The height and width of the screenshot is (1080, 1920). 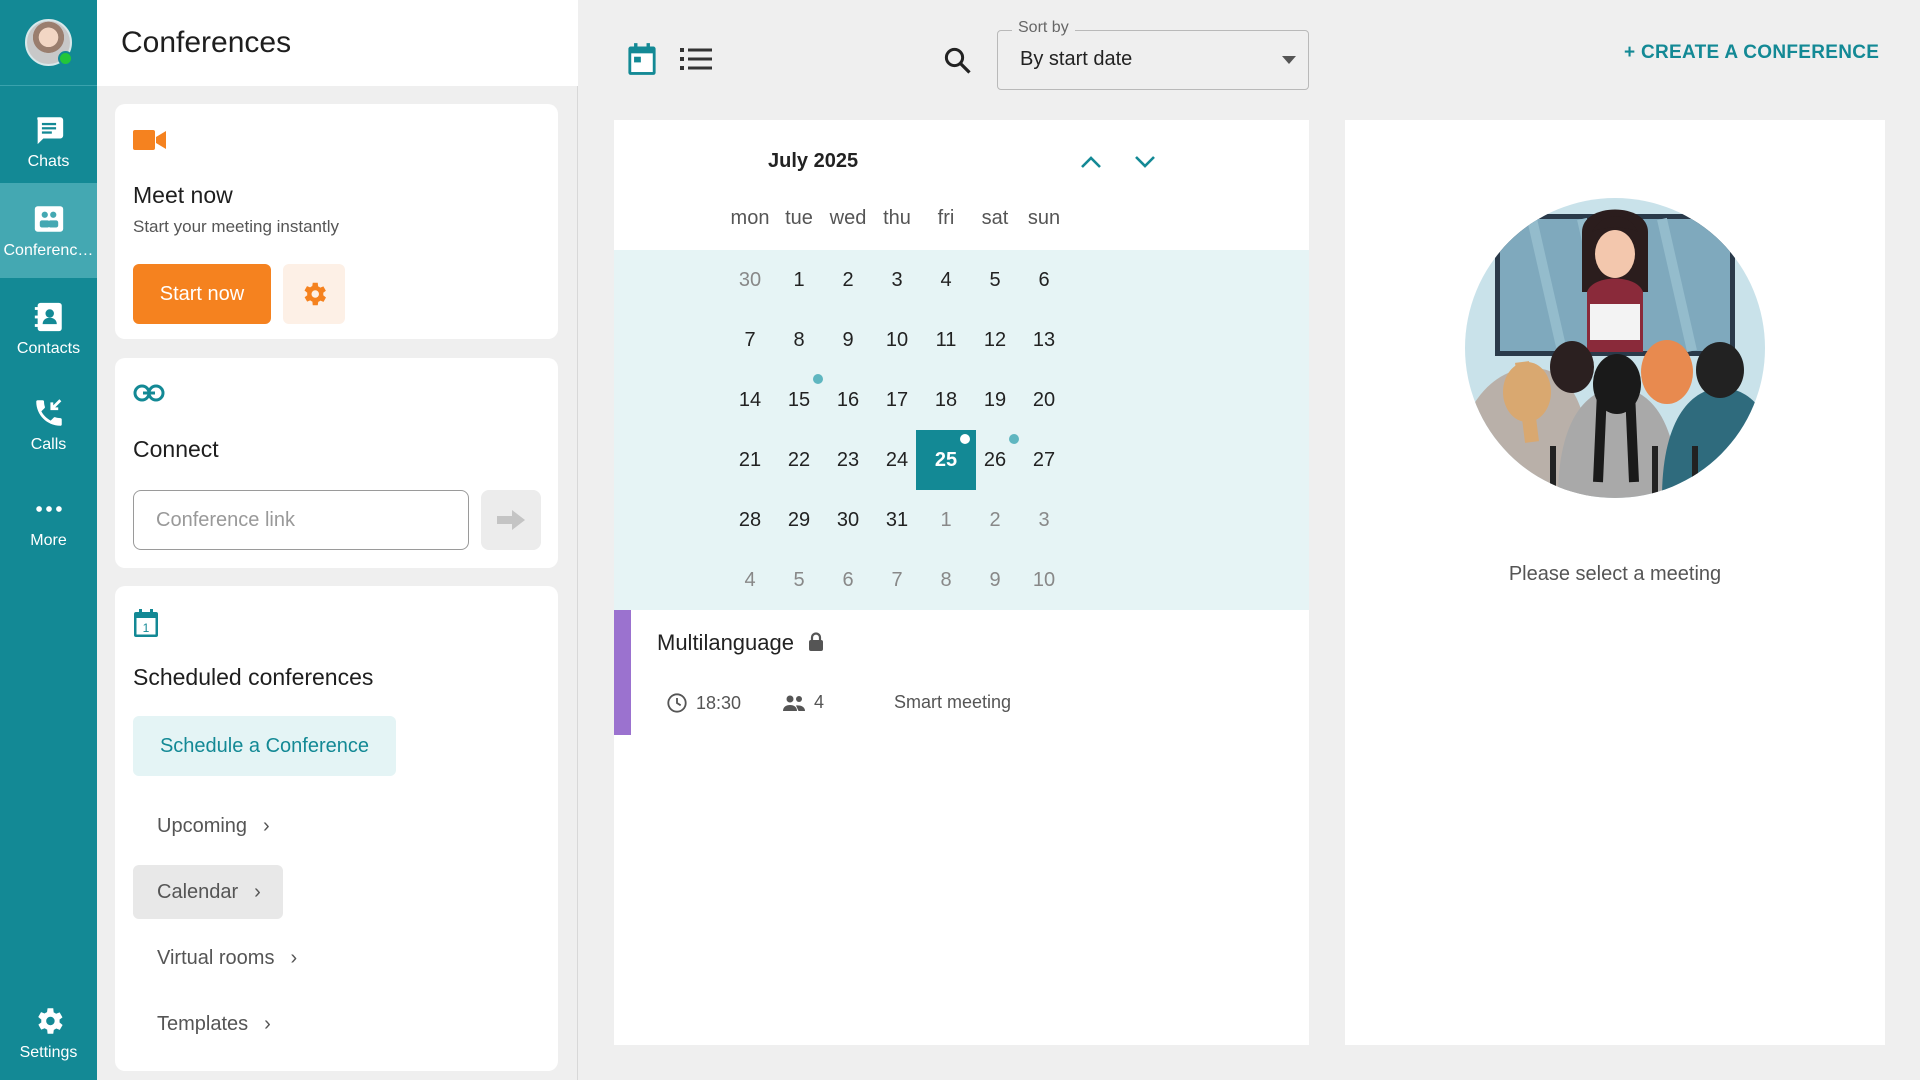 I want to click on rail-item-calls: Calls, so click(x=48, y=424).